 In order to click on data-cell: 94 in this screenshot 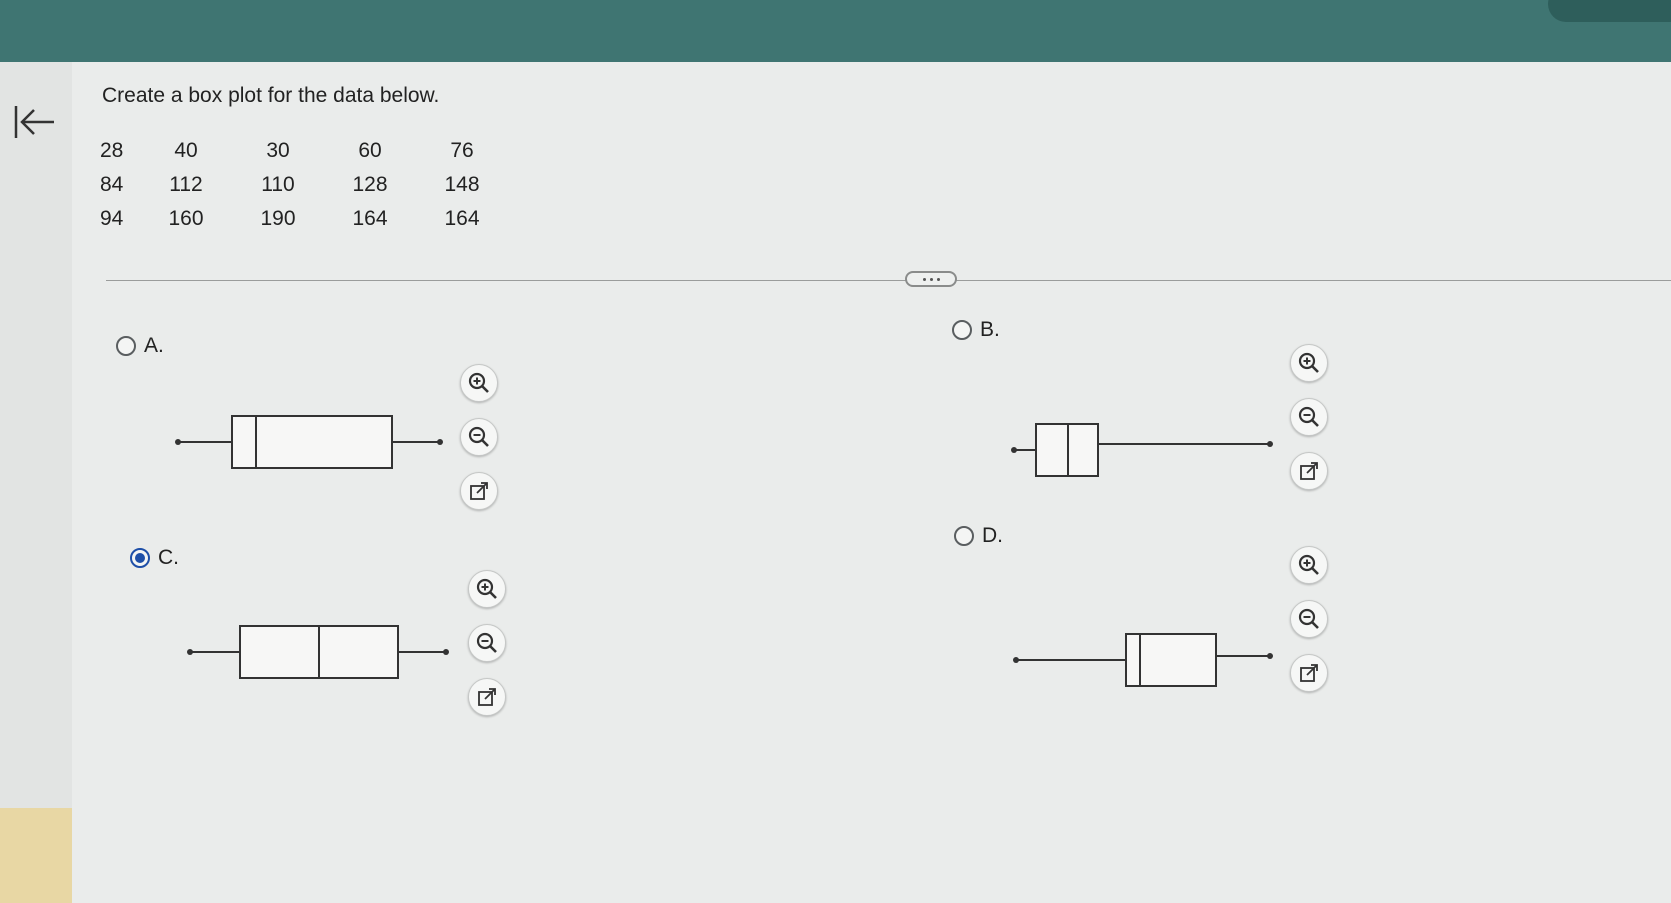, I will do `click(112, 218)`.